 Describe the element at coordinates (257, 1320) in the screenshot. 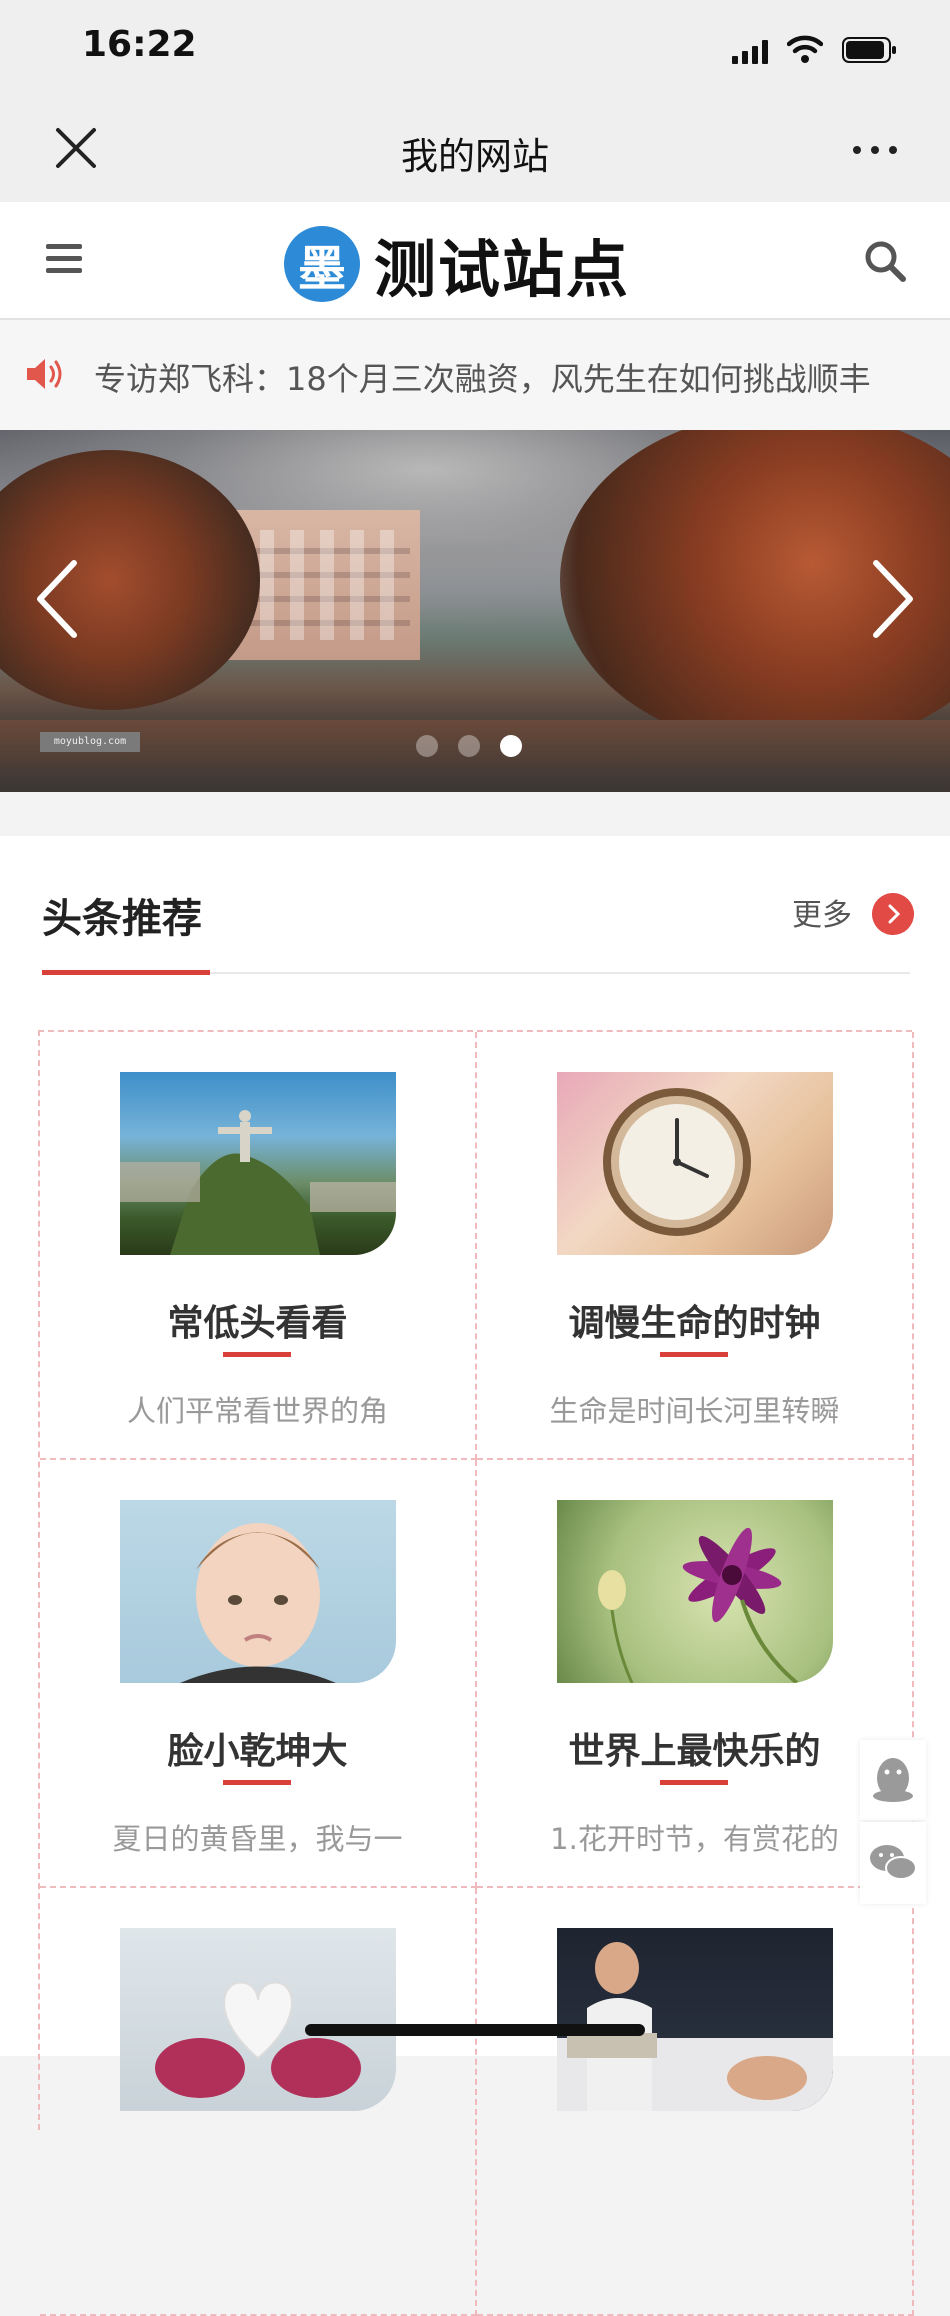

I see `article-title: 常低头看看` at that location.